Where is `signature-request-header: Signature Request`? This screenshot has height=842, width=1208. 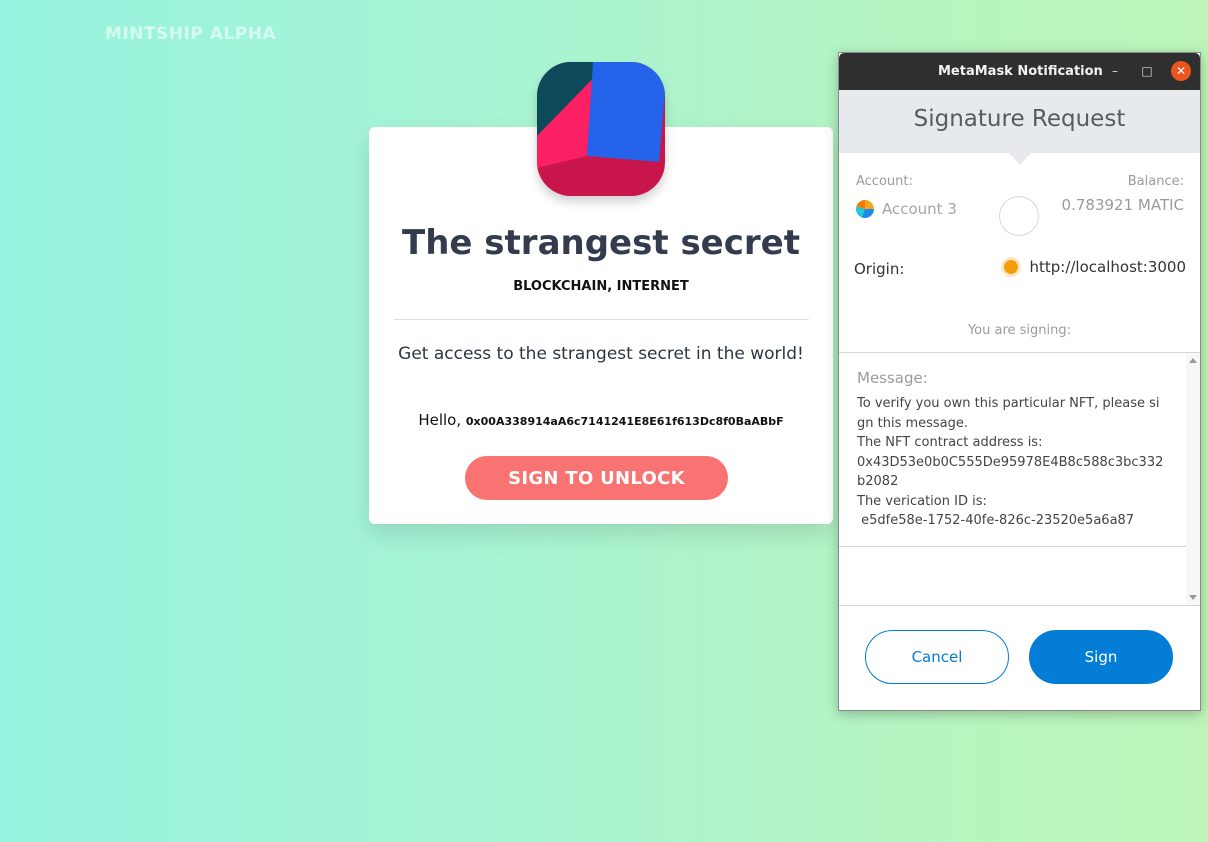 signature-request-header: Signature Request is located at coordinates (1019, 121).